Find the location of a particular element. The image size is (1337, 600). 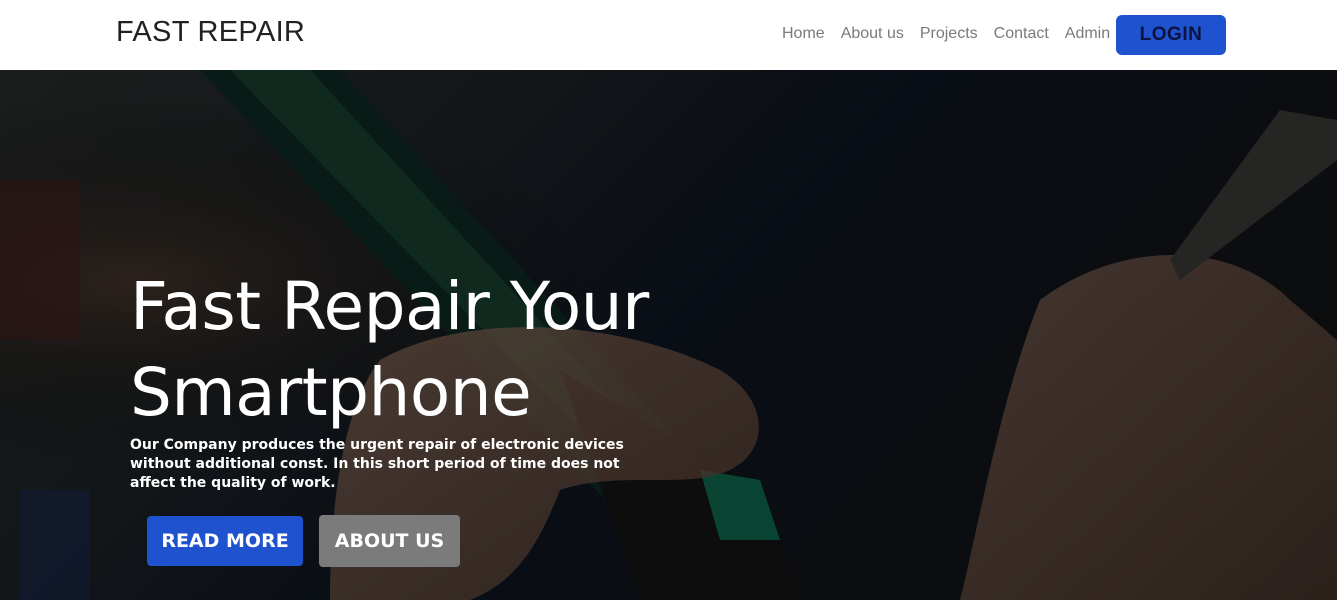

brand-logo-text: FAST REPAIR is located at coordinates (210, 32).